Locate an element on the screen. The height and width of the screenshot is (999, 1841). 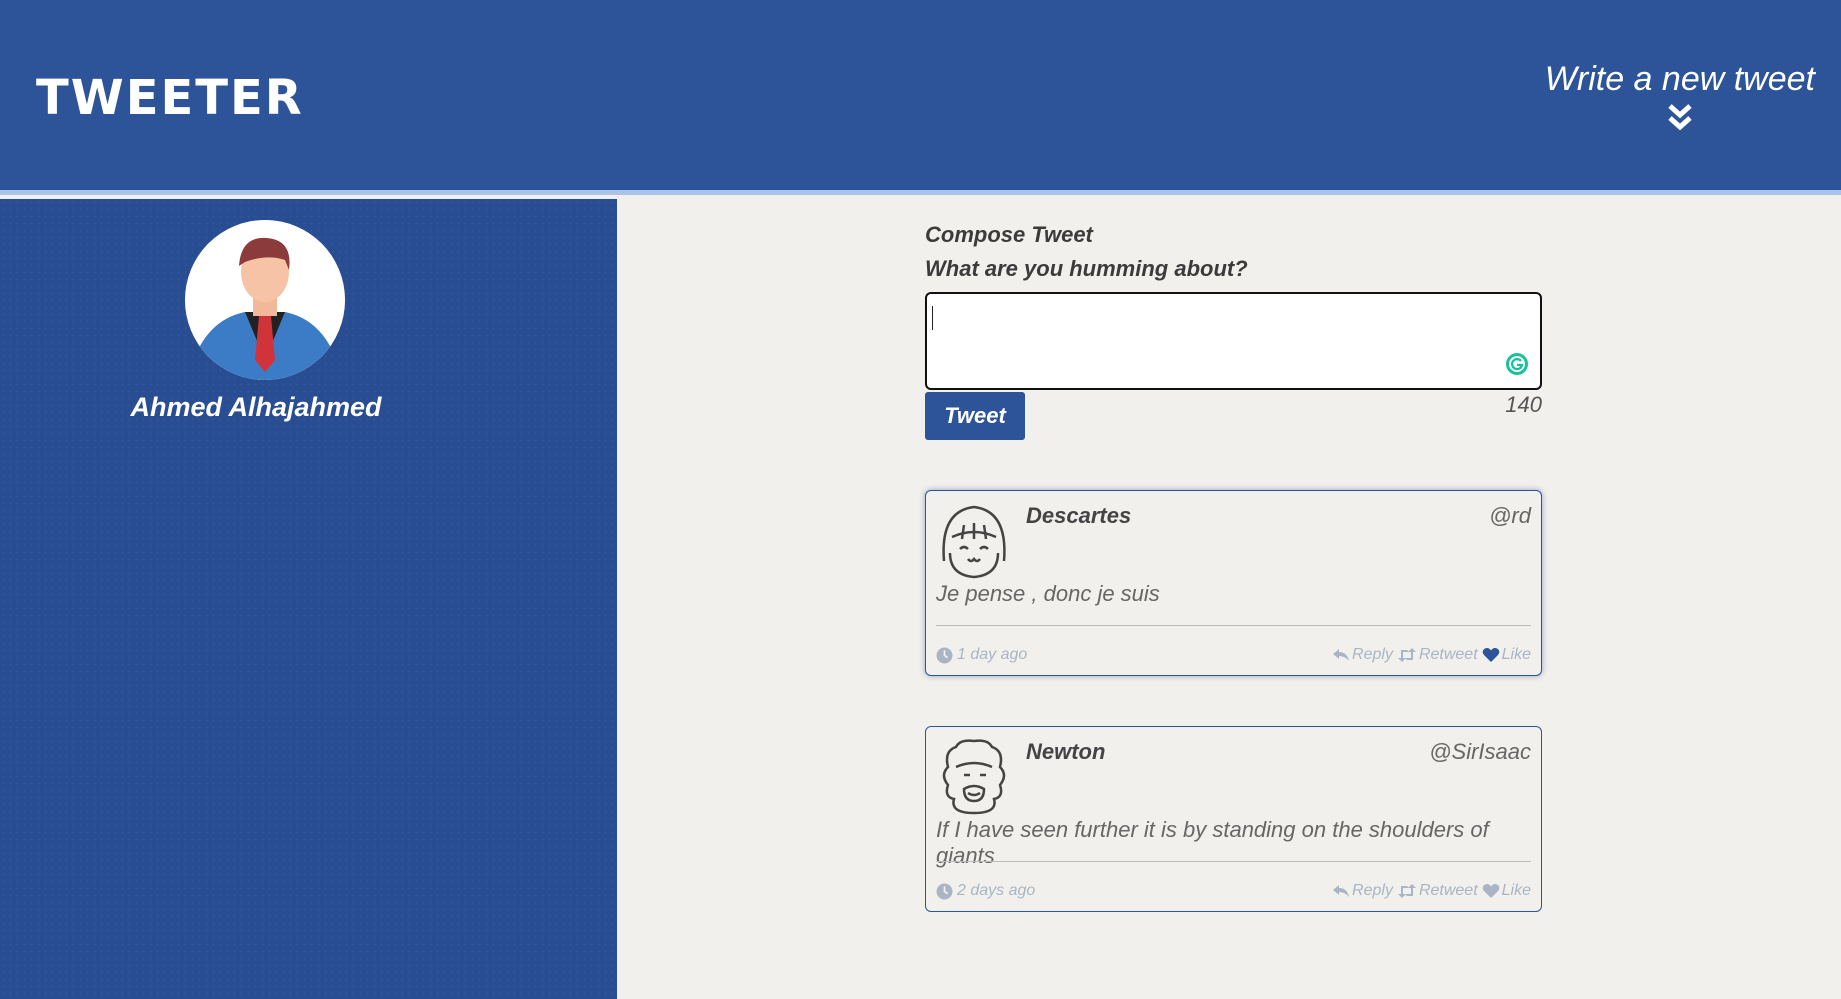
tweet-timestamp: 2 days ago is located at coordinates (985, 891).